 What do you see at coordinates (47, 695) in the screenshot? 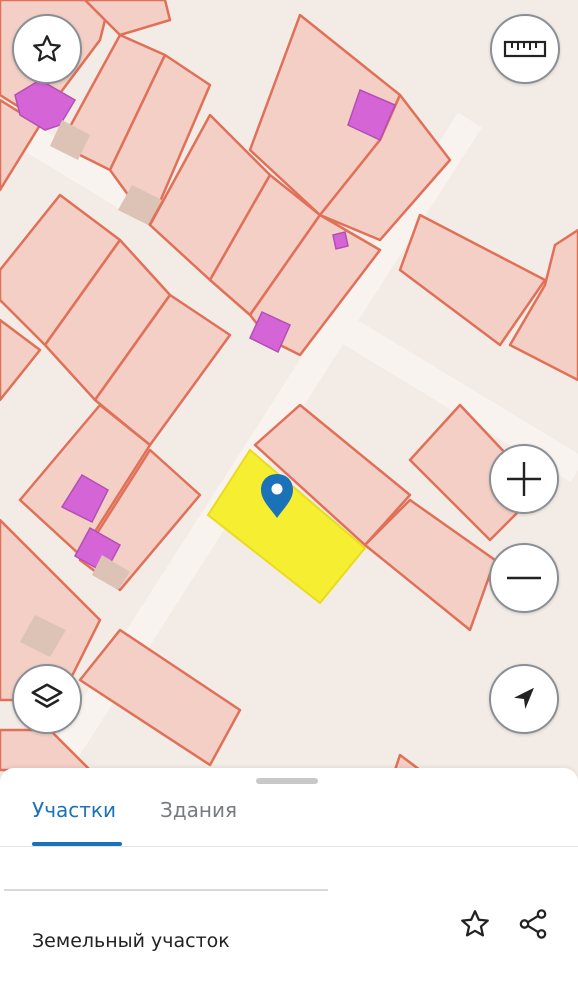
I see `layers-icon` at bounding box center [47, 695].